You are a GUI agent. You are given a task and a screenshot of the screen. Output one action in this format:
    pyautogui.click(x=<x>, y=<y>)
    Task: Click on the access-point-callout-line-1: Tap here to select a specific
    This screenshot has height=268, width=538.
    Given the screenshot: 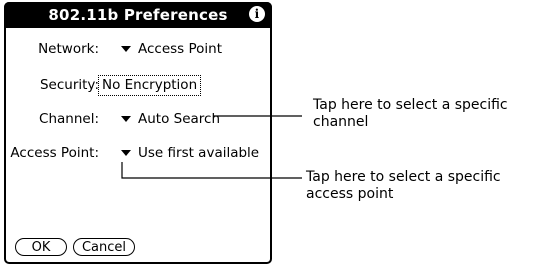 What is the action you would take?
    pyautogui.click(x=403, y=177)
    